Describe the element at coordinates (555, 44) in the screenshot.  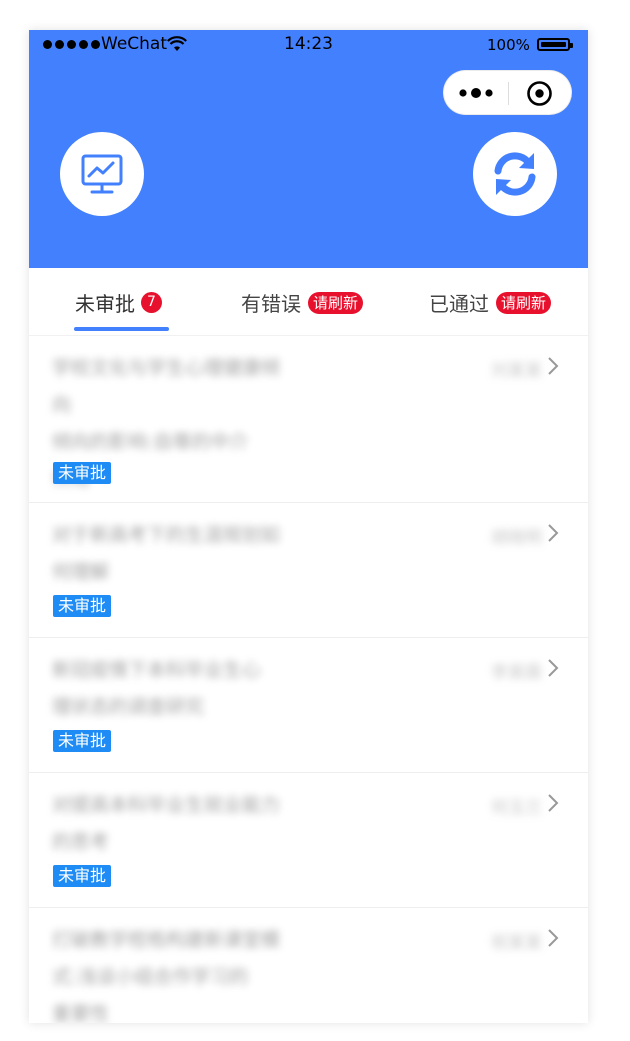
I see `battery-icon` at that location.